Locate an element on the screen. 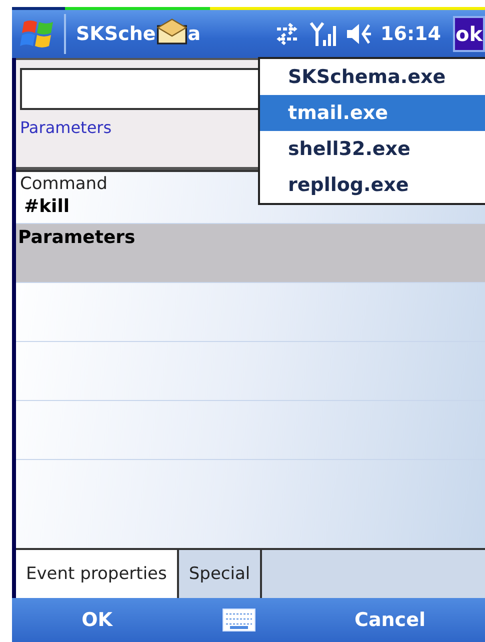  menu-item: repllog.exe is located at coordinates (372, 185).